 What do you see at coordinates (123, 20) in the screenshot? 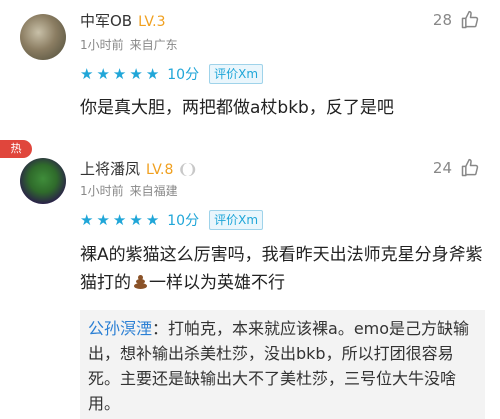
I see `username: 中军OB LV.3` at bounding box center [123, 20].